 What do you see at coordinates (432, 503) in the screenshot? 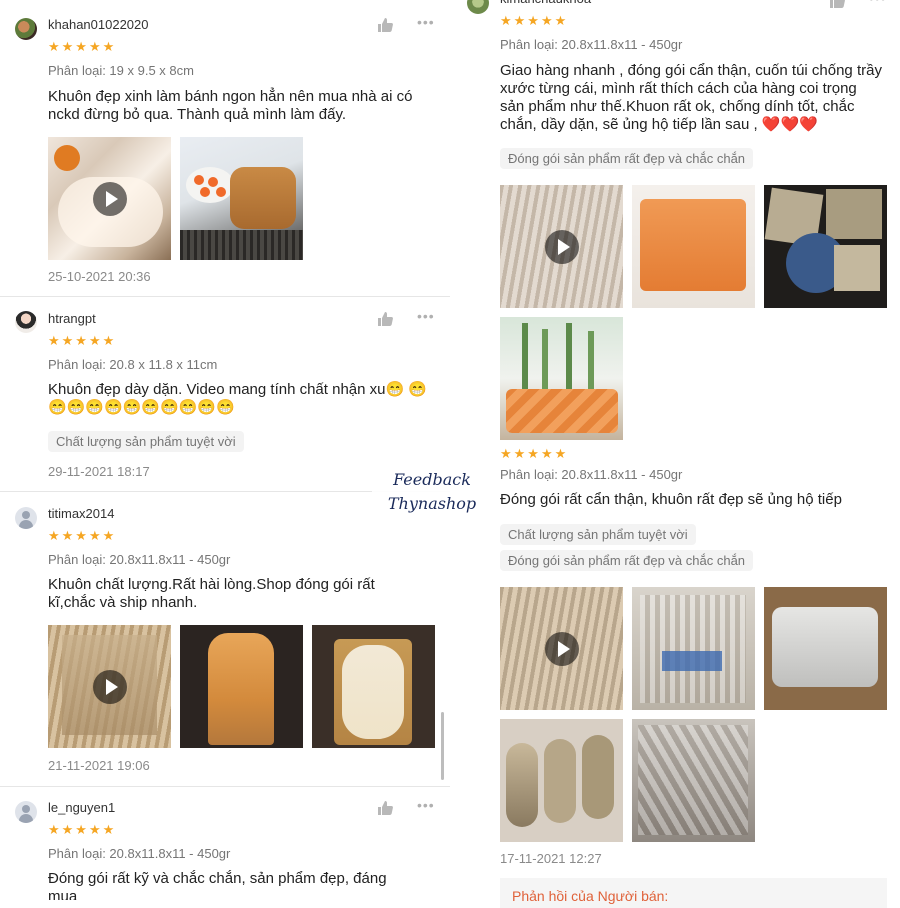
I see `watermark-line-2: Thynashop` at bounding box center [432, 503].